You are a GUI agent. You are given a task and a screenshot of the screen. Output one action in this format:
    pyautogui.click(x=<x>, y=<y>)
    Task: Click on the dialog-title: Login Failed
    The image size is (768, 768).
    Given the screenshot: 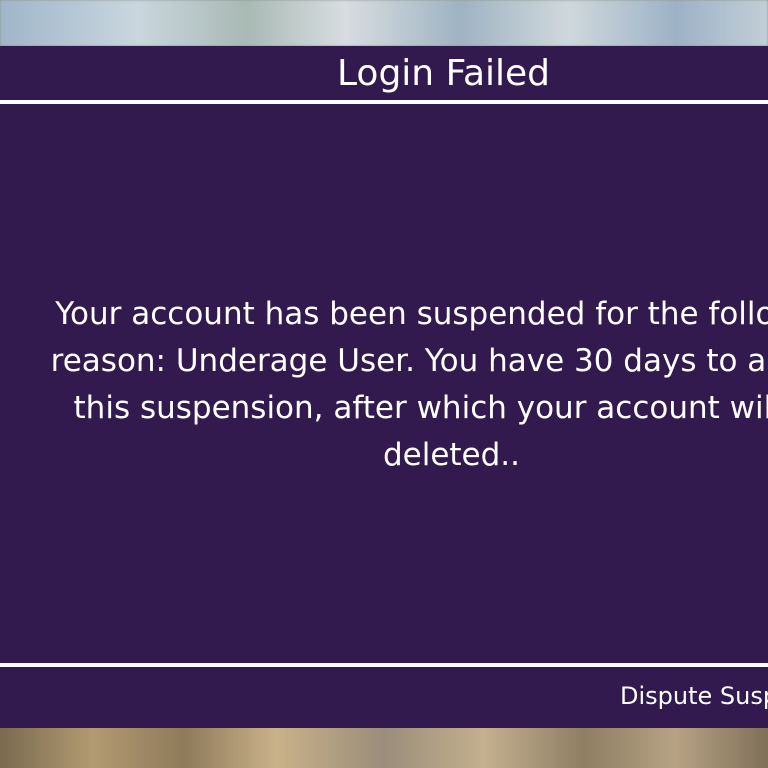 What is the action you would take?
    pyautogui.click(x=444, y=73)
    